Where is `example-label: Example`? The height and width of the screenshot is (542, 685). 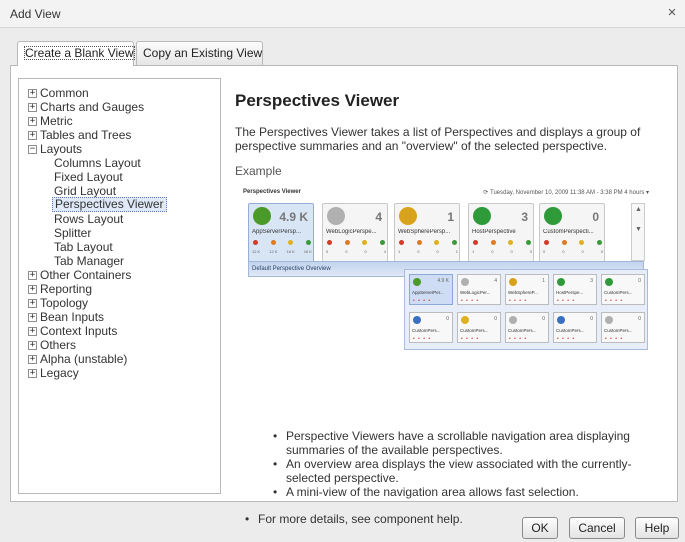
example-label: Example is located at coordinates (258, 171).